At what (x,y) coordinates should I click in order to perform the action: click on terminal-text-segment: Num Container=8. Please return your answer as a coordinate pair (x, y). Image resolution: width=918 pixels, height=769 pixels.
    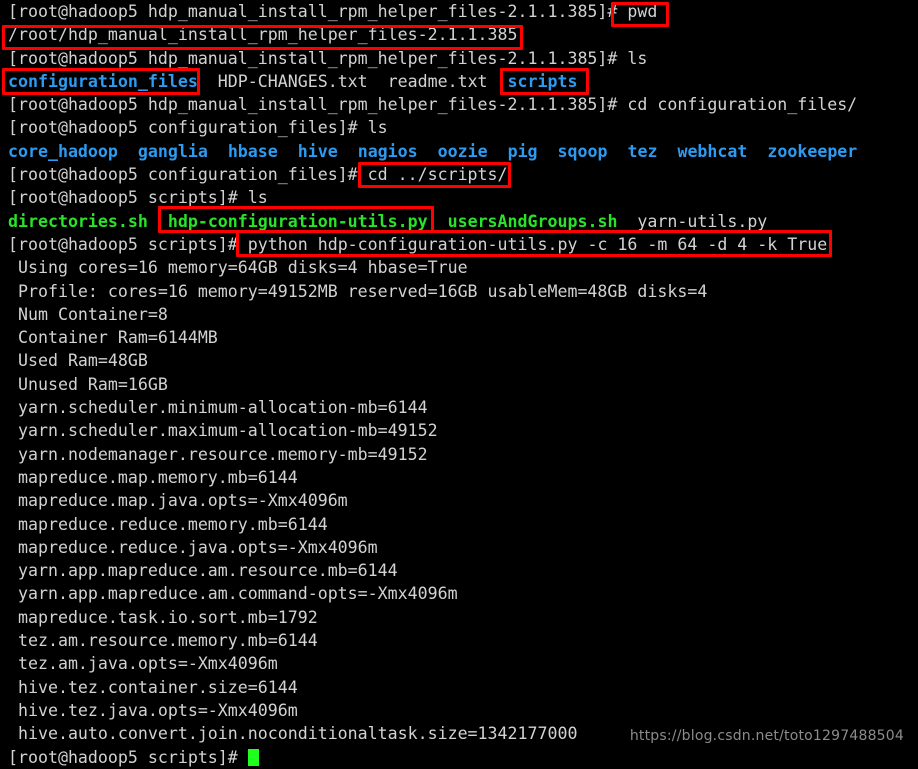
    Looking at the image, I should click on (88, 314).